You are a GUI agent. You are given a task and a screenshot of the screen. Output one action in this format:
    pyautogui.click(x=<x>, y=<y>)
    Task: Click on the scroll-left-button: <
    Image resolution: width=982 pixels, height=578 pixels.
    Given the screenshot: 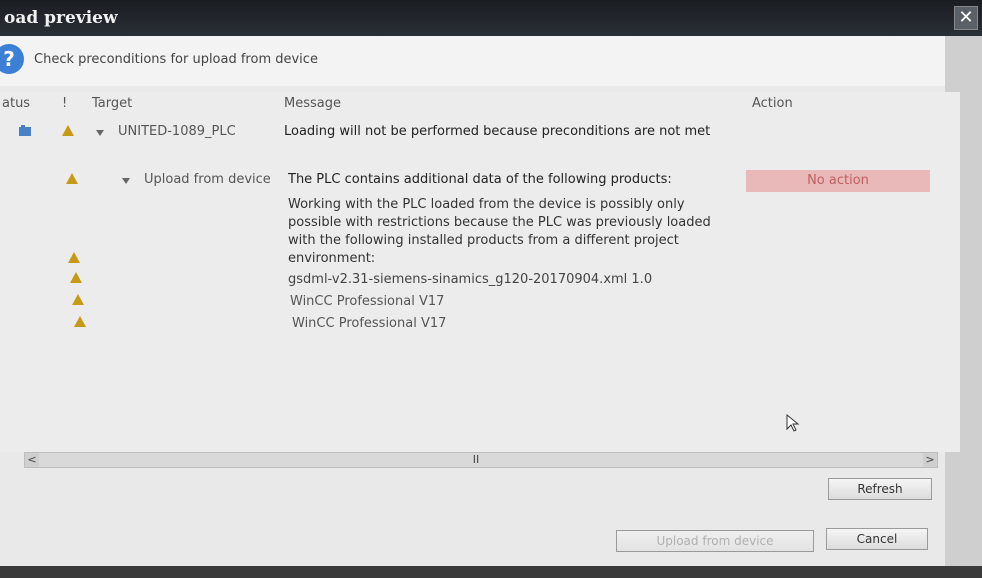 What is the action you would take?
    pyautogui.click(x=32, y=460)
    